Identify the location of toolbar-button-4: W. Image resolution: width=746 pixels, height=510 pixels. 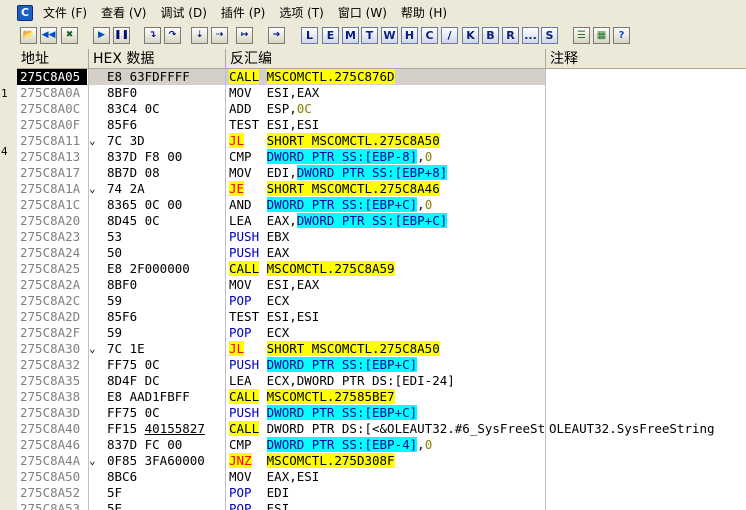
(389, 35).